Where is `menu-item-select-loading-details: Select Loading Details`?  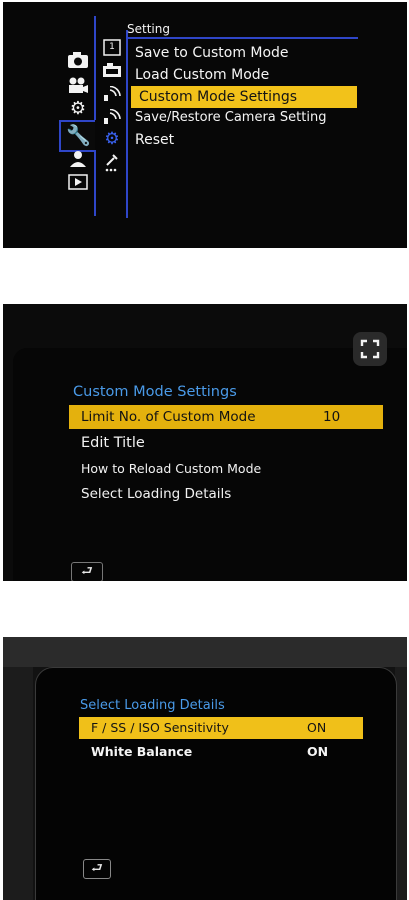
menu-item-select-loading-details: Select Loading Details is located at coordinates (156, 494).